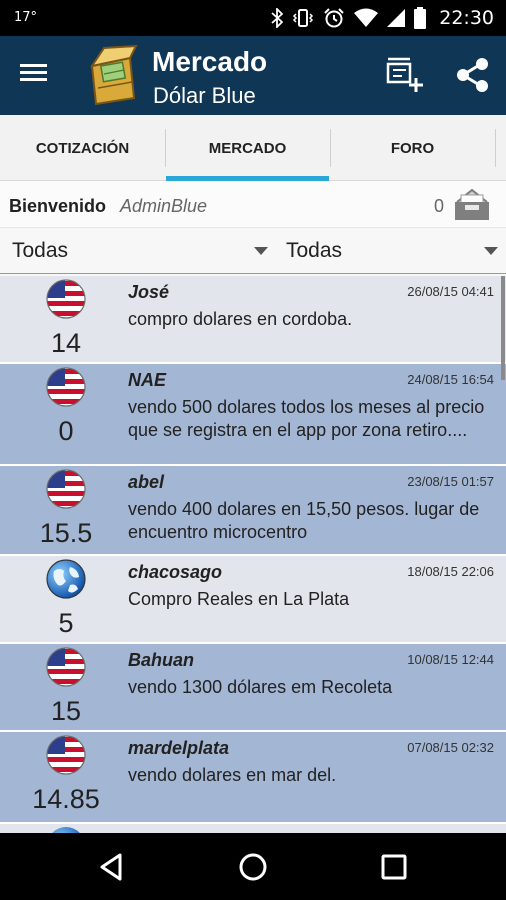 The width and height of the screenshot is (506, 900). I want to click on post-score: 0, so click(66, 431).